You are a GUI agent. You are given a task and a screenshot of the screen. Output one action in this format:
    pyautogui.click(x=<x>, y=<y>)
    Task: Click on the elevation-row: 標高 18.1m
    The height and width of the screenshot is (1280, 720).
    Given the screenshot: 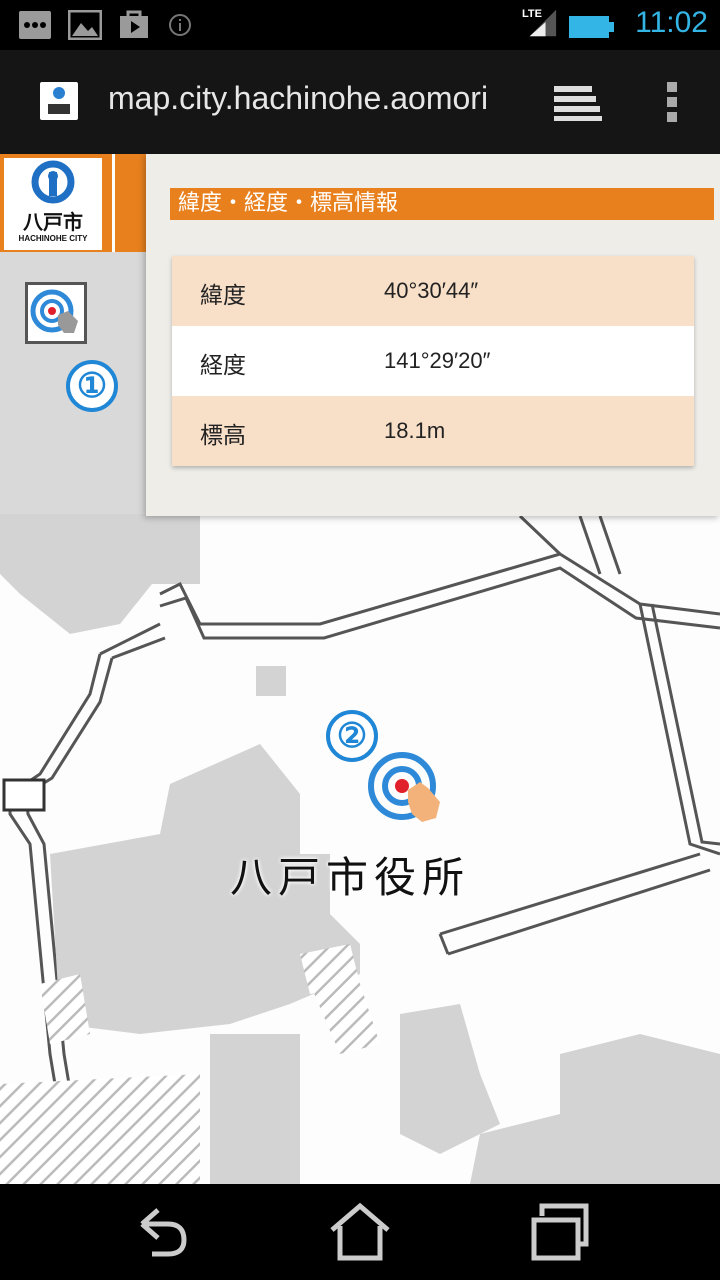 What is the action you would take?
    pyautogui.click(x=433, y=431)
    